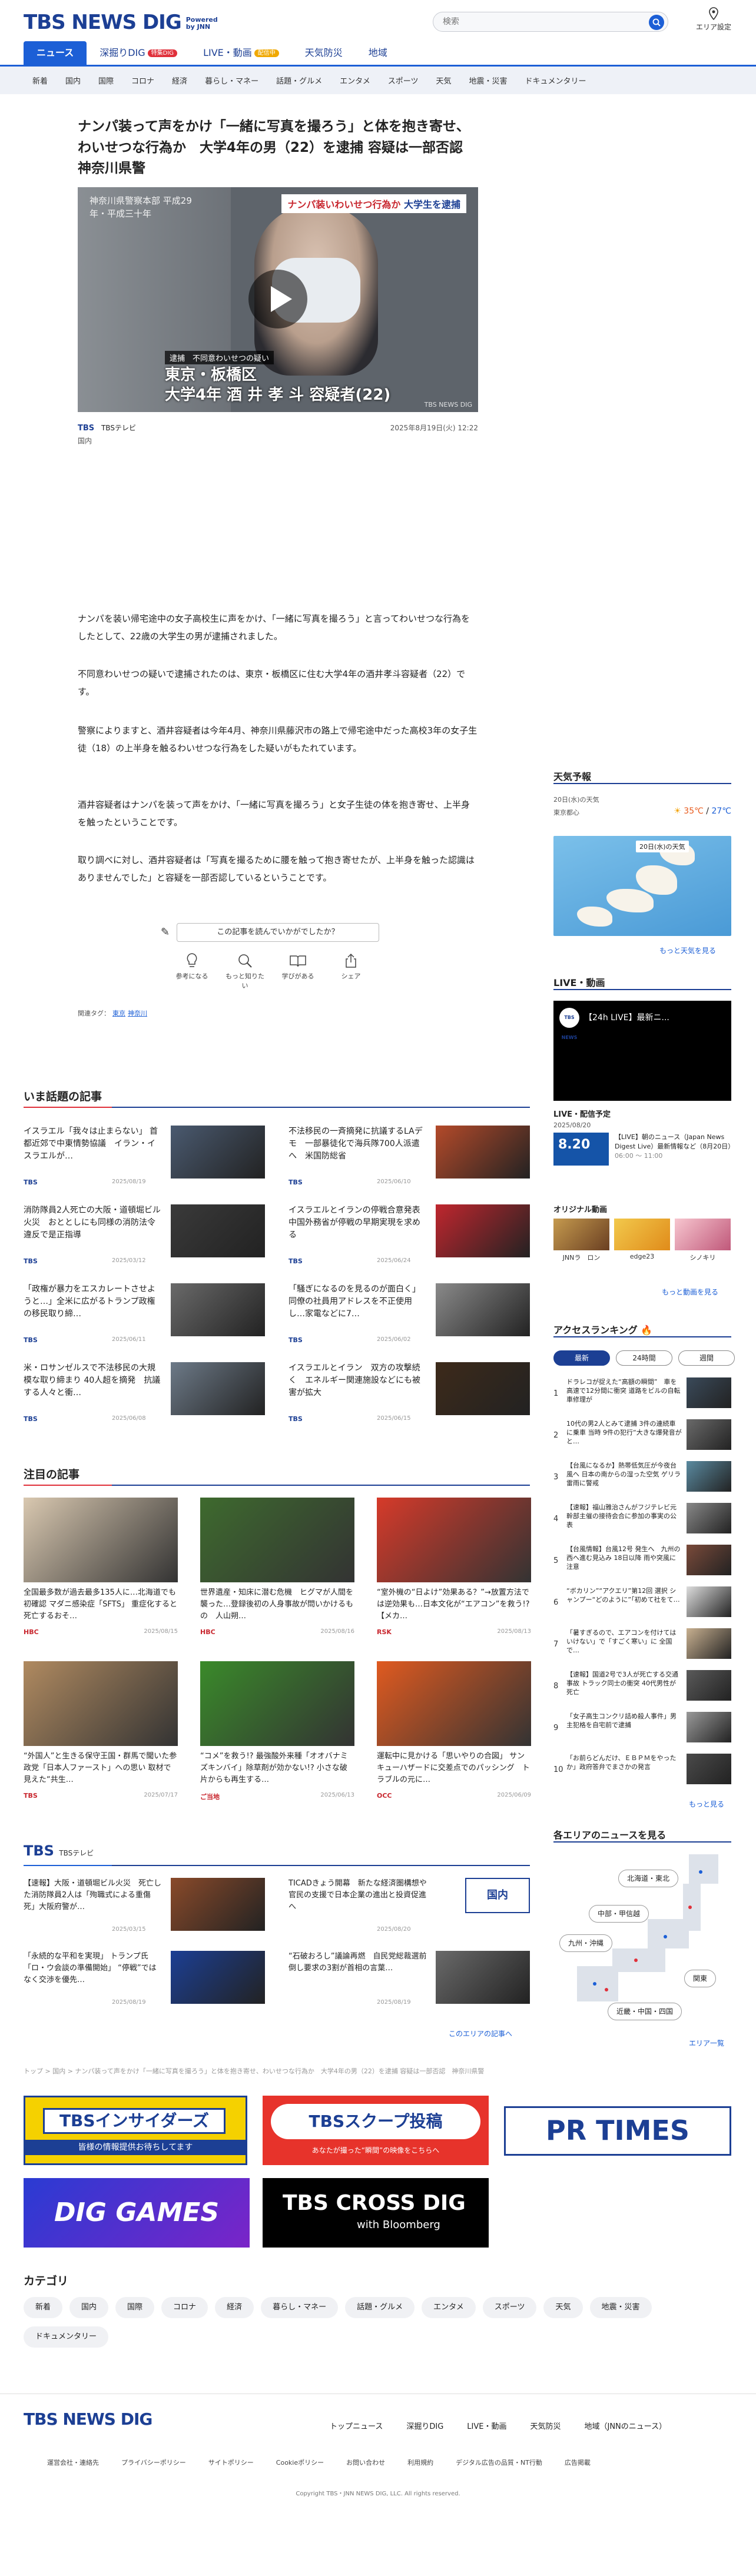 This screenshot has height=2576, width=756. What do you see at coordinates (424, 2425) in the screenshot?
I see `footer-nav-link: 深掘りDIG` at bounding box center [424, 2425].